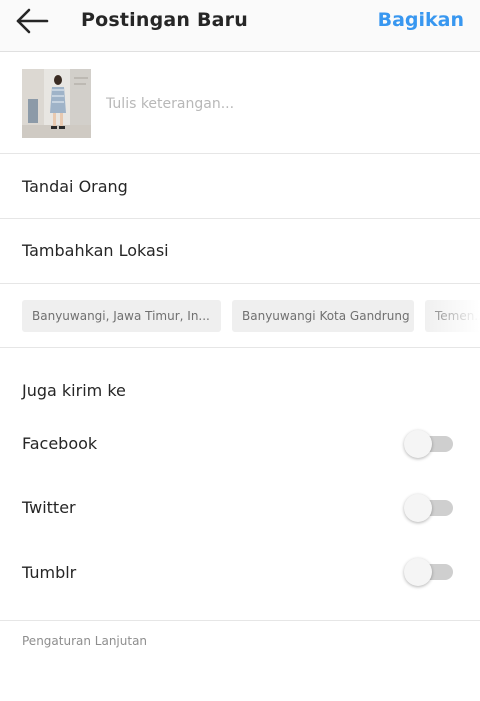 This screenshot has width=480, height=701. Describe the element at coordinates (84, 641) in the screenshot. I see `advanced-settings-link: Pengaturan Lanjutan` at that location.